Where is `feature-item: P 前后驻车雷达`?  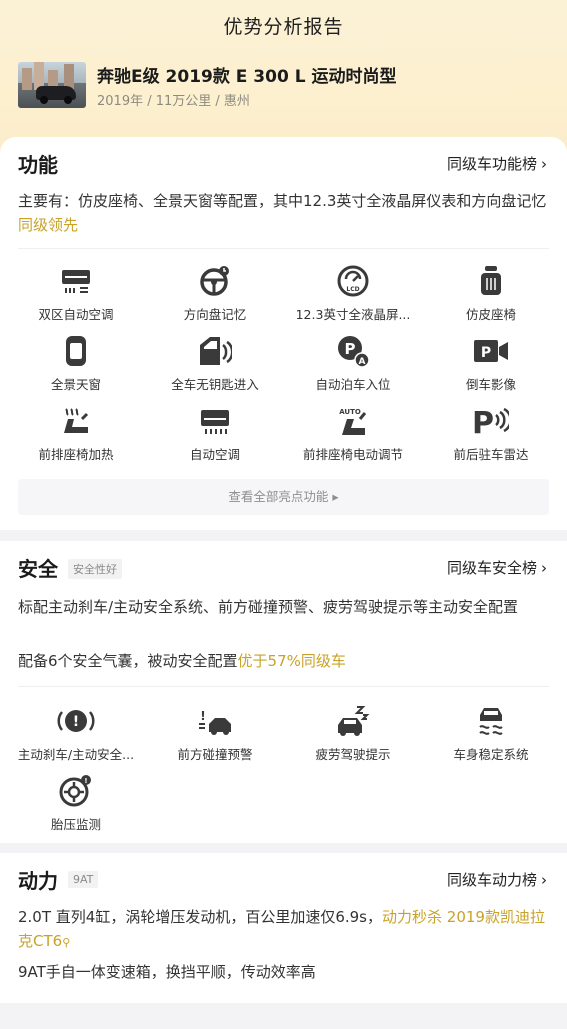 feature-item: P 前后驻车雷达 is located at coordinates (491, 433).